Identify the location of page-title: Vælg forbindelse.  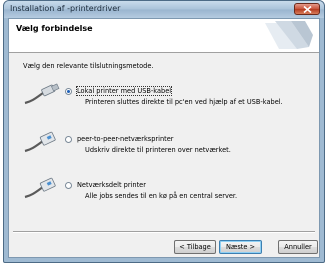
(54, 28).